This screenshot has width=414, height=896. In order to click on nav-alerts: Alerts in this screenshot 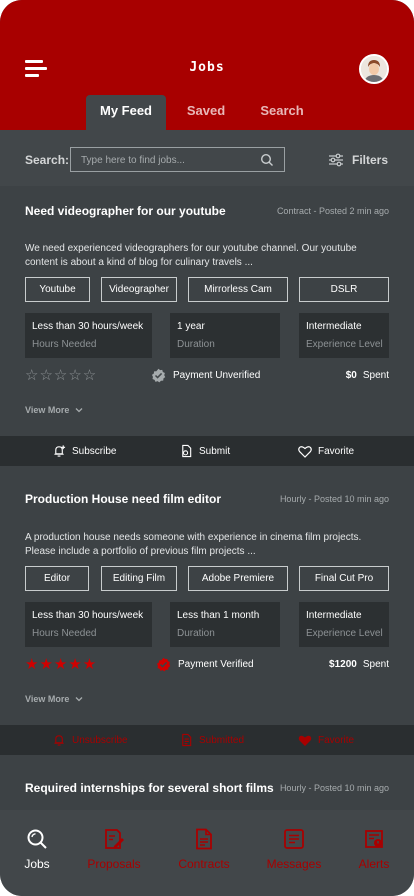, I will do `click(374, 849)`.